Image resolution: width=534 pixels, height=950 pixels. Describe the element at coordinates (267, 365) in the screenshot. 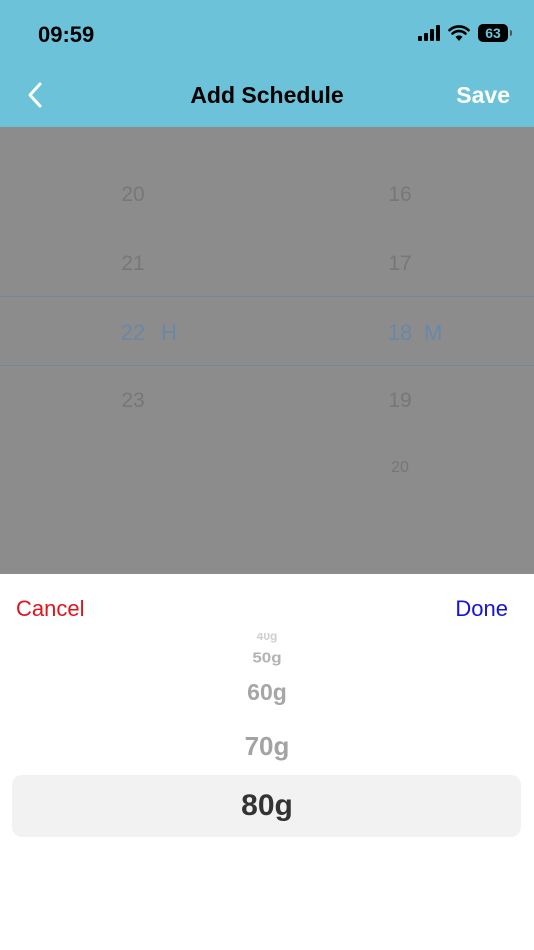

I see `picker-selection-line-bottom` at that location.